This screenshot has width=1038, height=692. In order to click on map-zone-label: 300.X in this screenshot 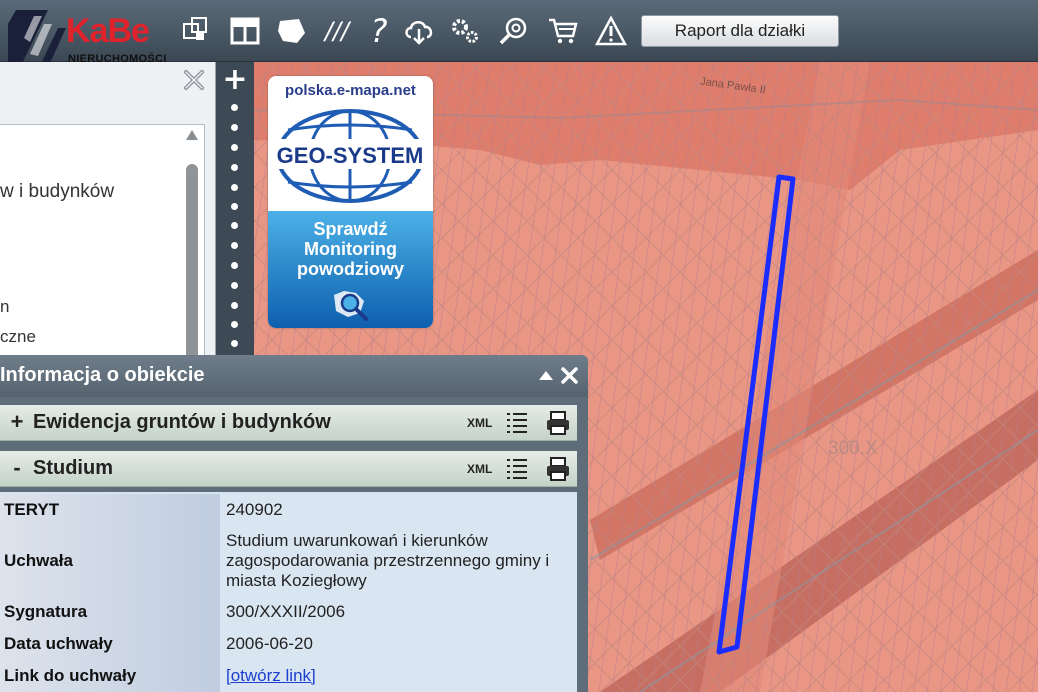, I will do `click(853, 448)`.